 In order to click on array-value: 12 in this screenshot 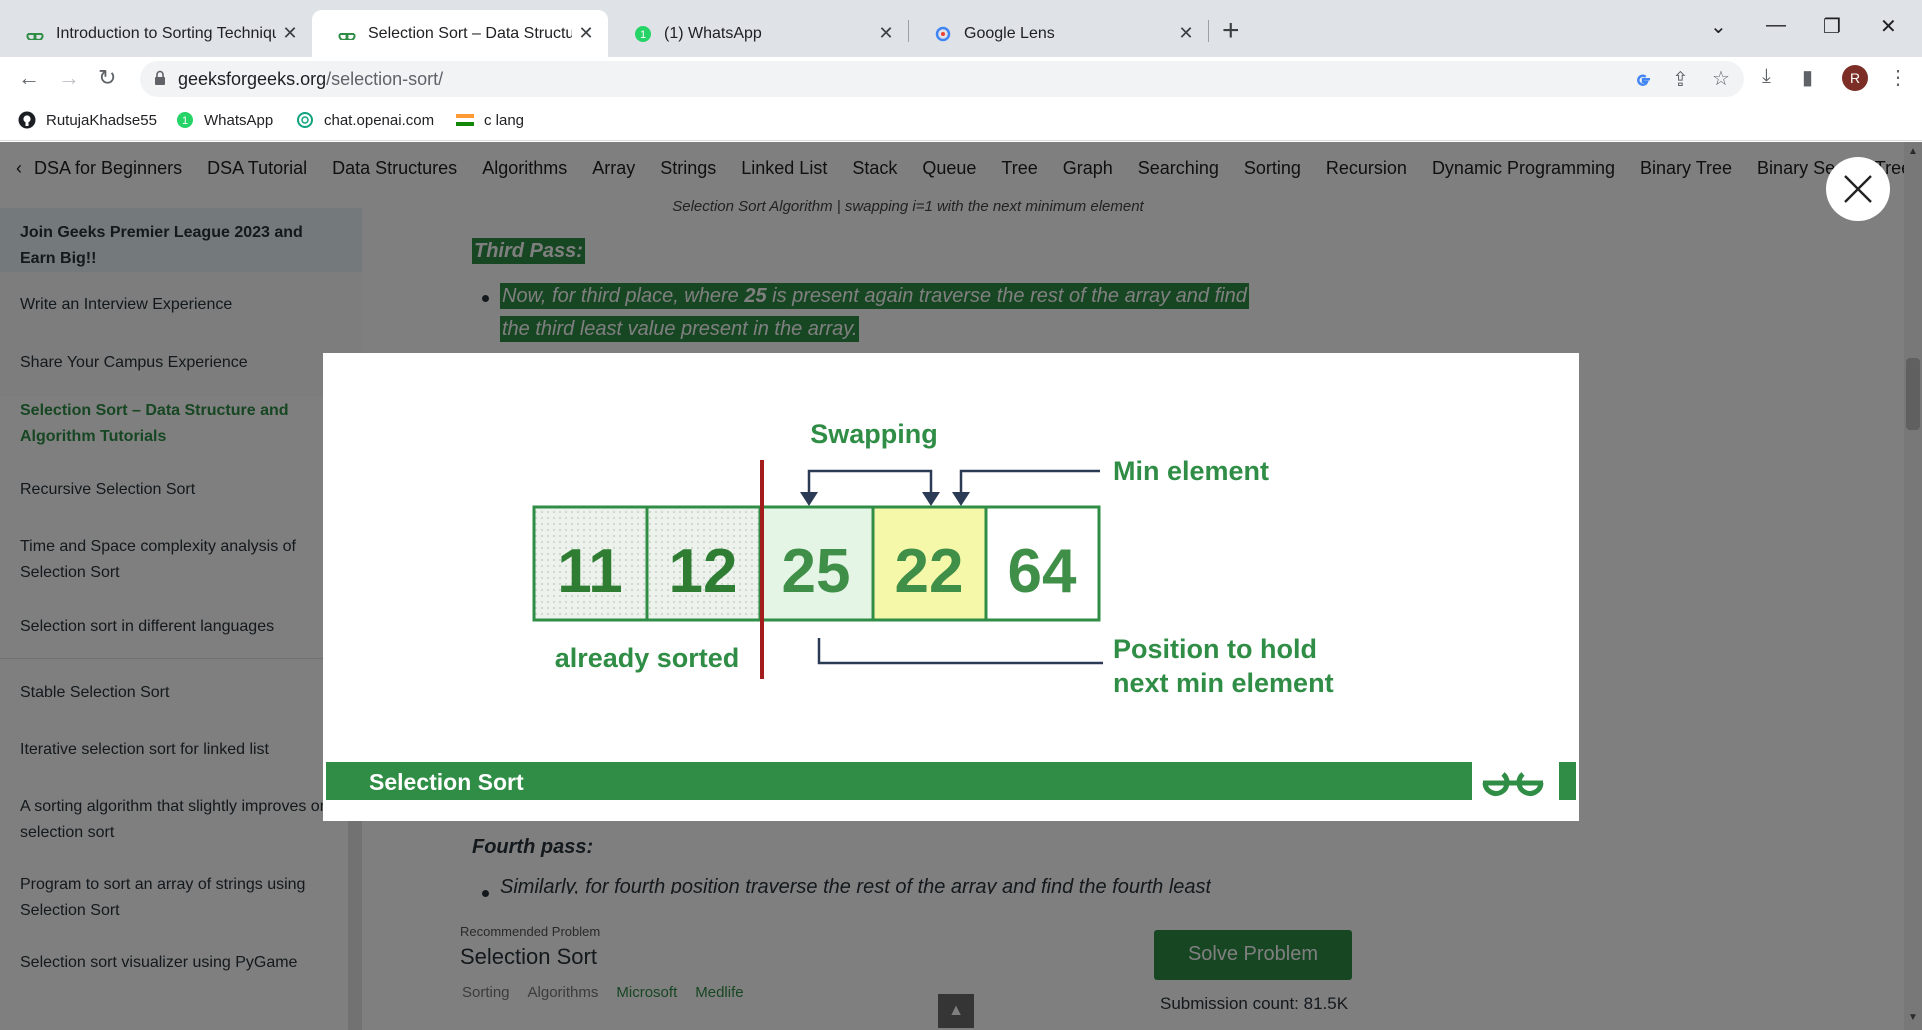, I will do `click(703, 571)`.